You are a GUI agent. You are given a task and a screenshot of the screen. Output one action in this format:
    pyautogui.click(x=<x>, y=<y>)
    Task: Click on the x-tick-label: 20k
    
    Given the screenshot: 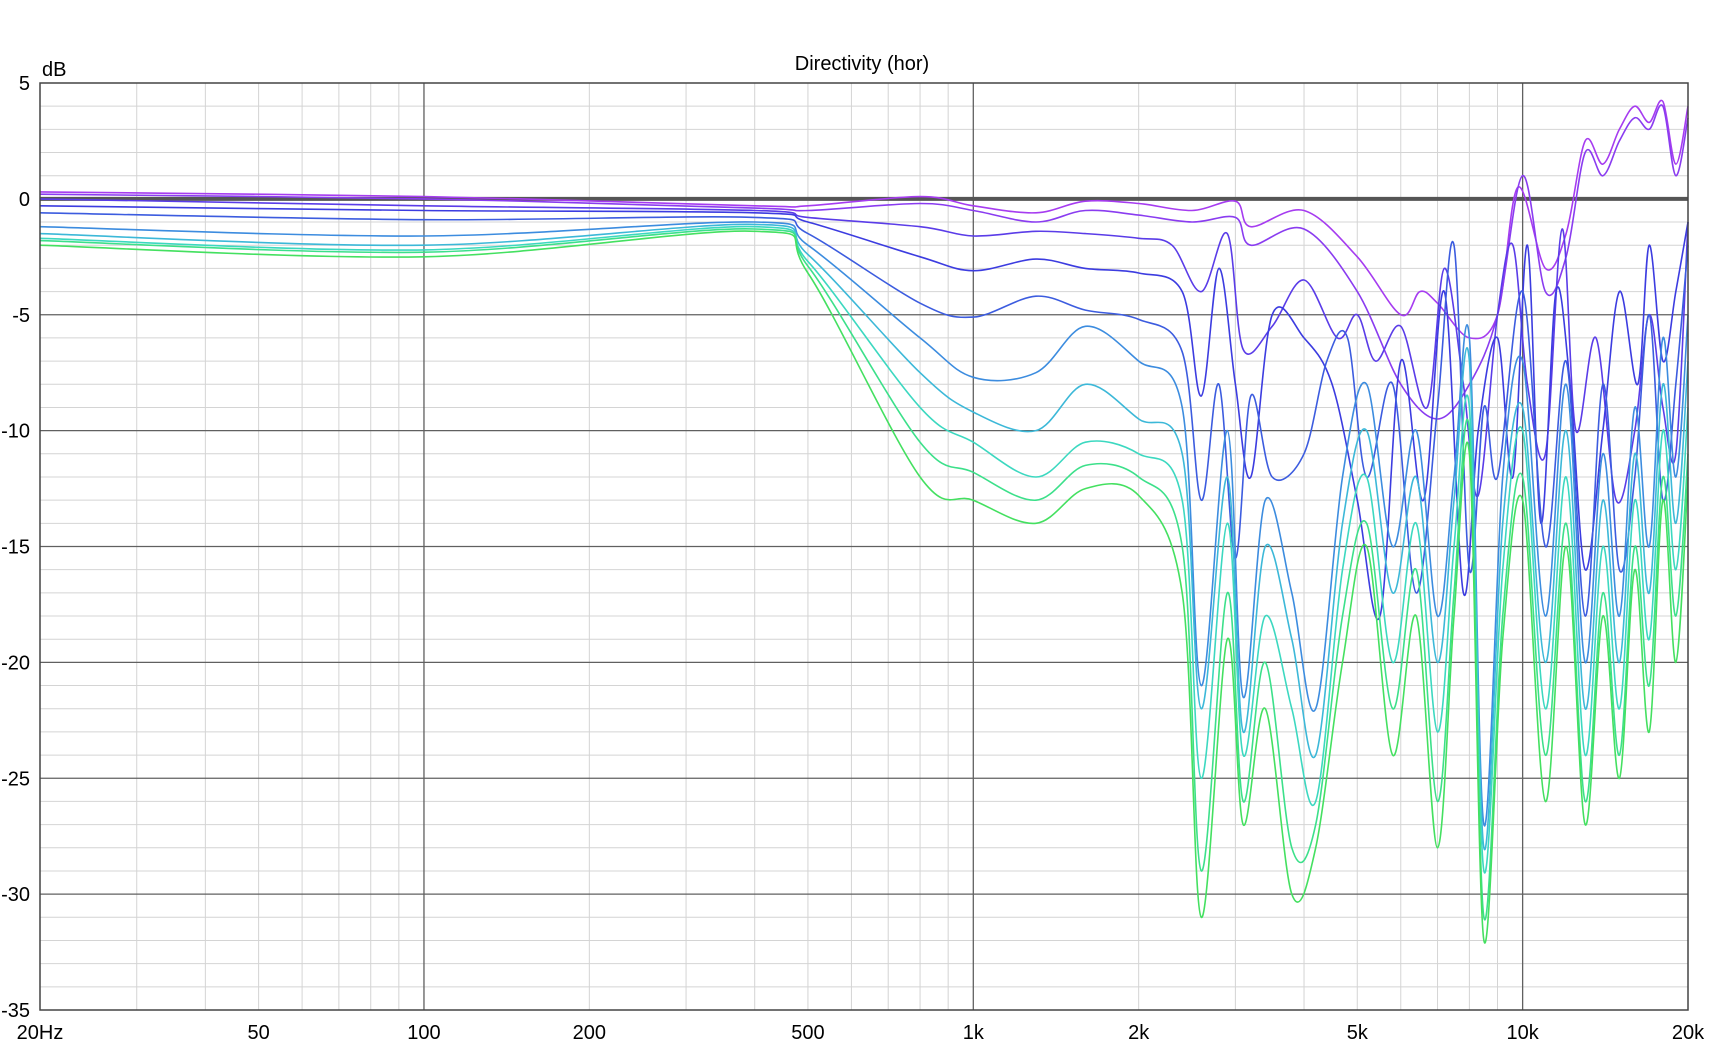 What is the action you would take?
    pyautogui.click(x=1688, y=1033)
    